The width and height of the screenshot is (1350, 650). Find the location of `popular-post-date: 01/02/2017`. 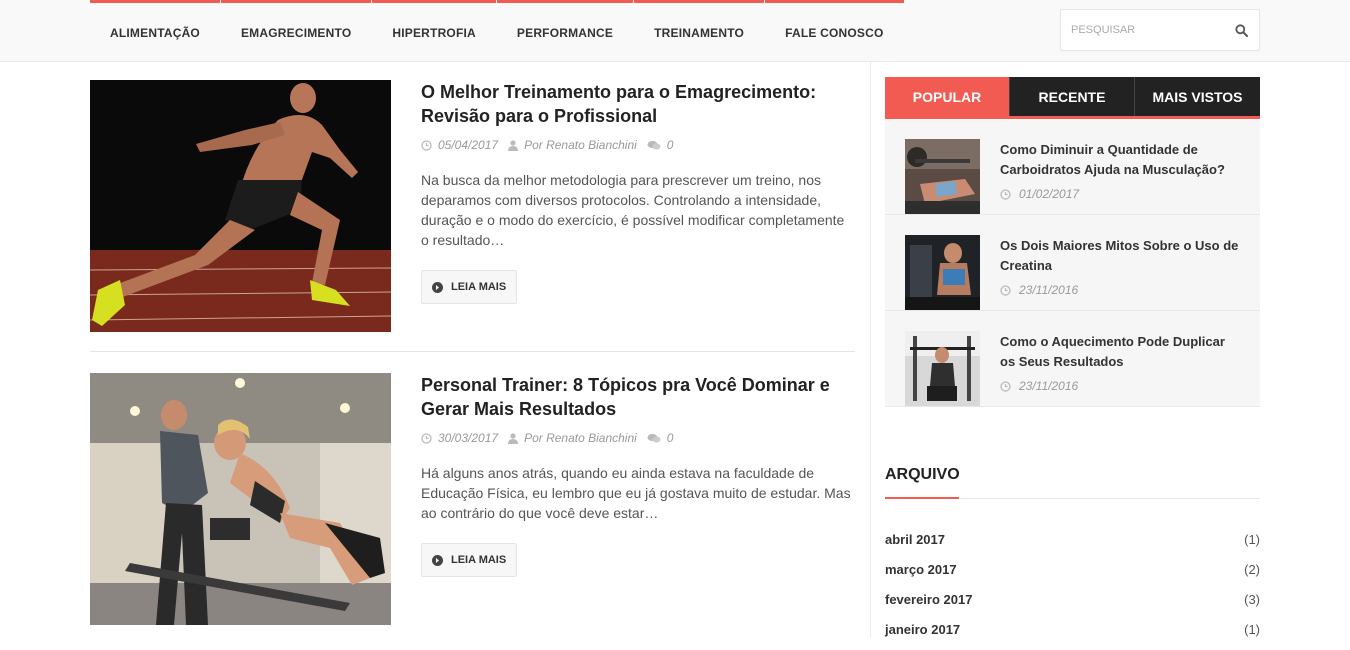

popular-post-date: 01/02/2017 is located at coordinates (1120, 194).